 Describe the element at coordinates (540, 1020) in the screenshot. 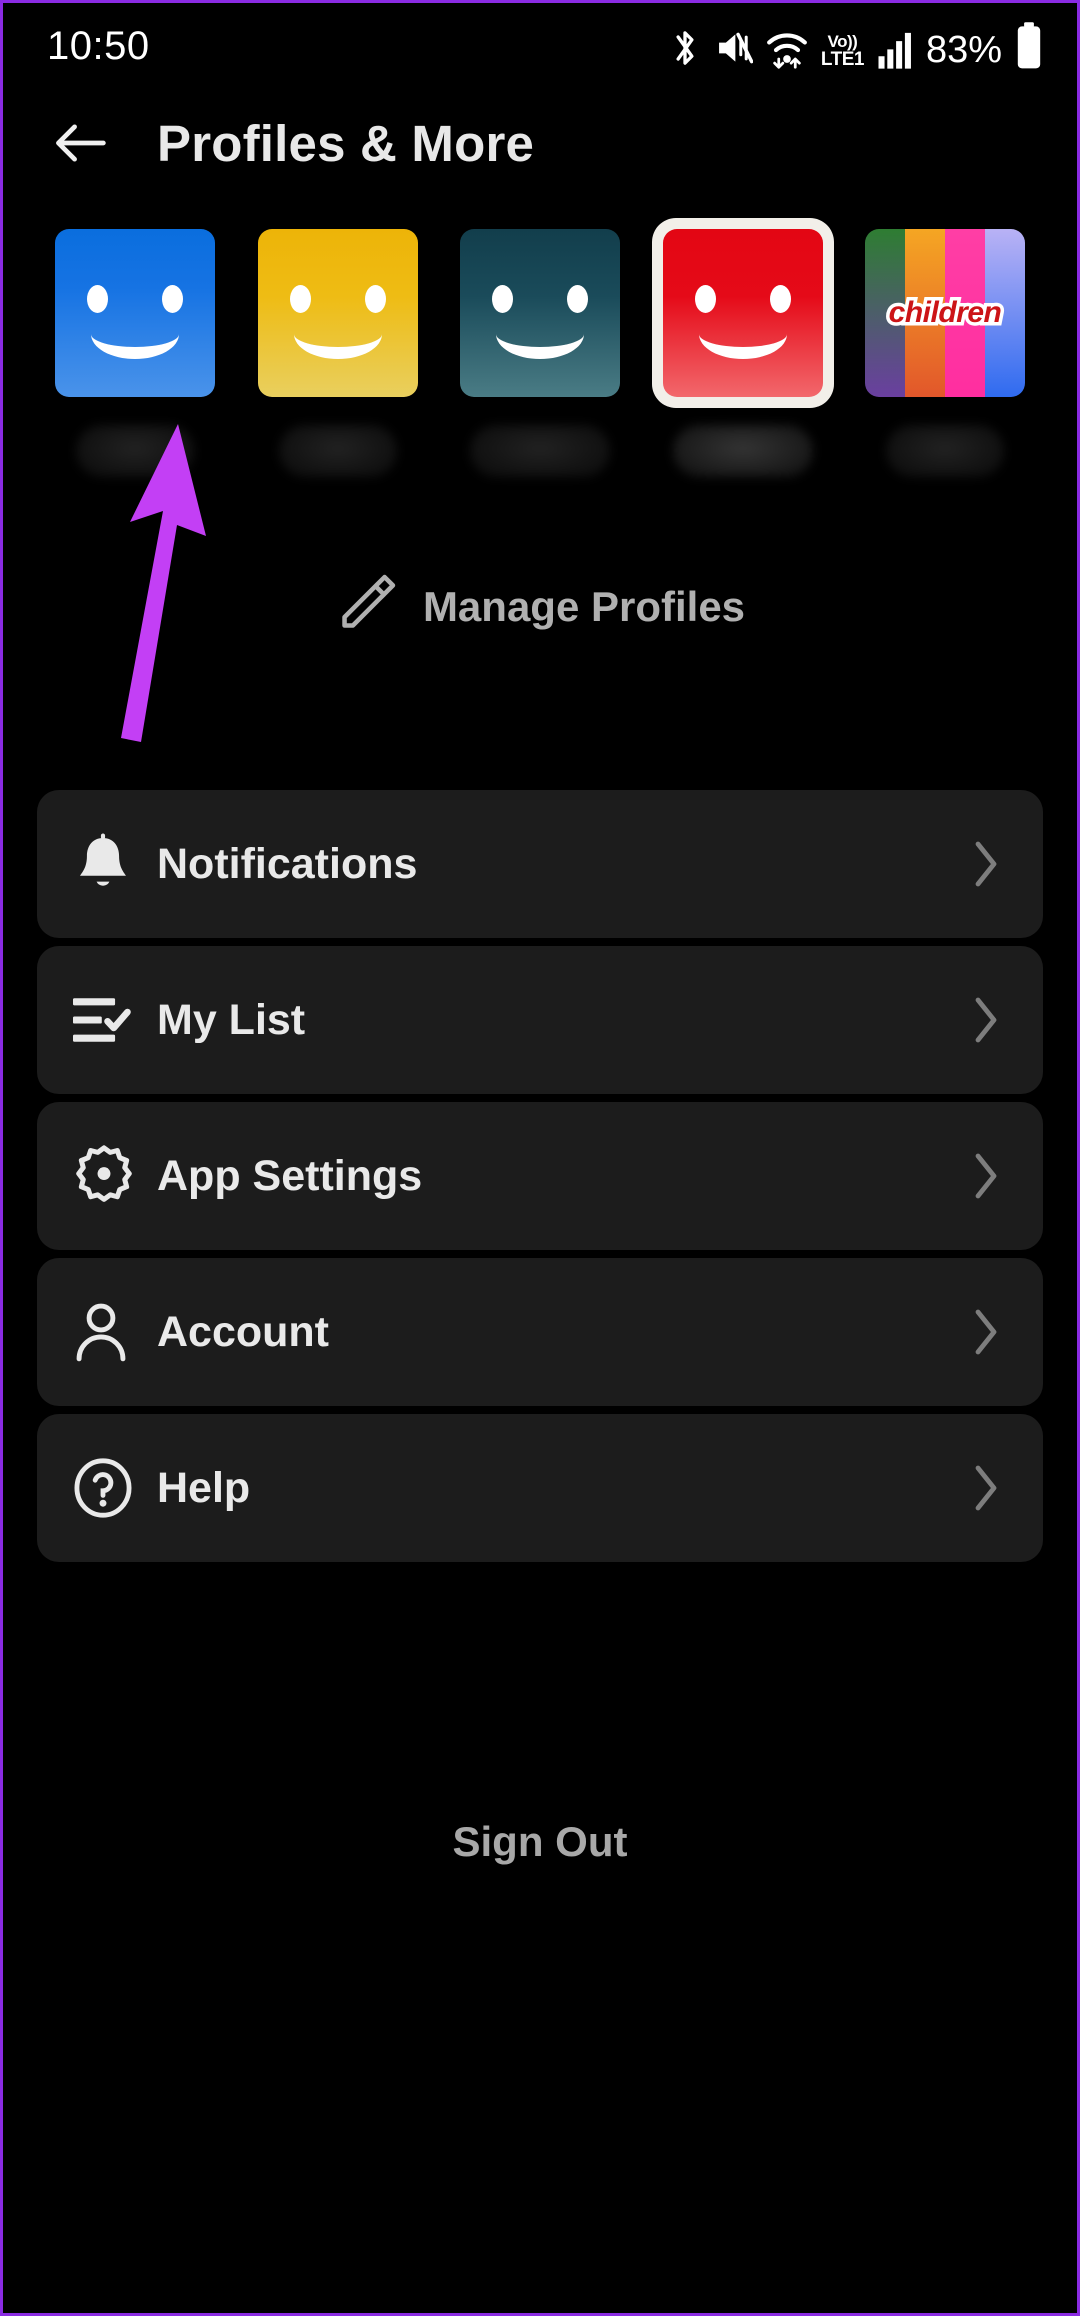

I see `menu-item-my-list: My List` at that location.